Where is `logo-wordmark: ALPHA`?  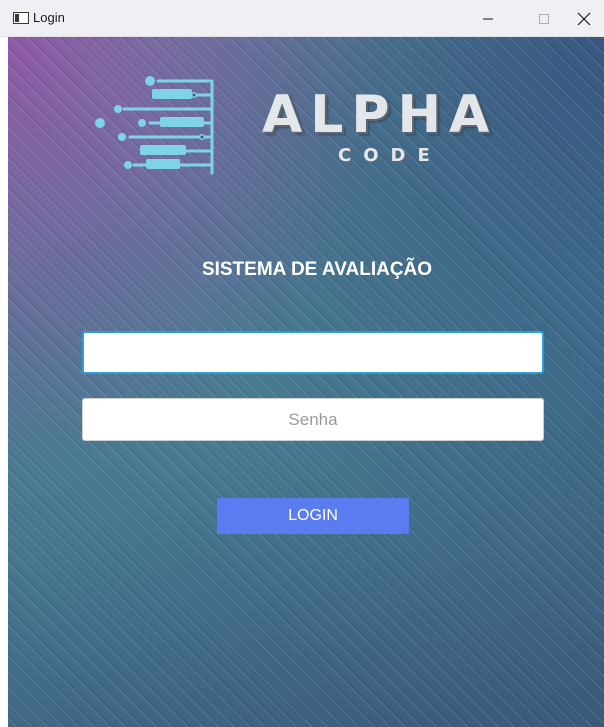 logo-wordmark: ALPHA is located at coordinates (380, 115).